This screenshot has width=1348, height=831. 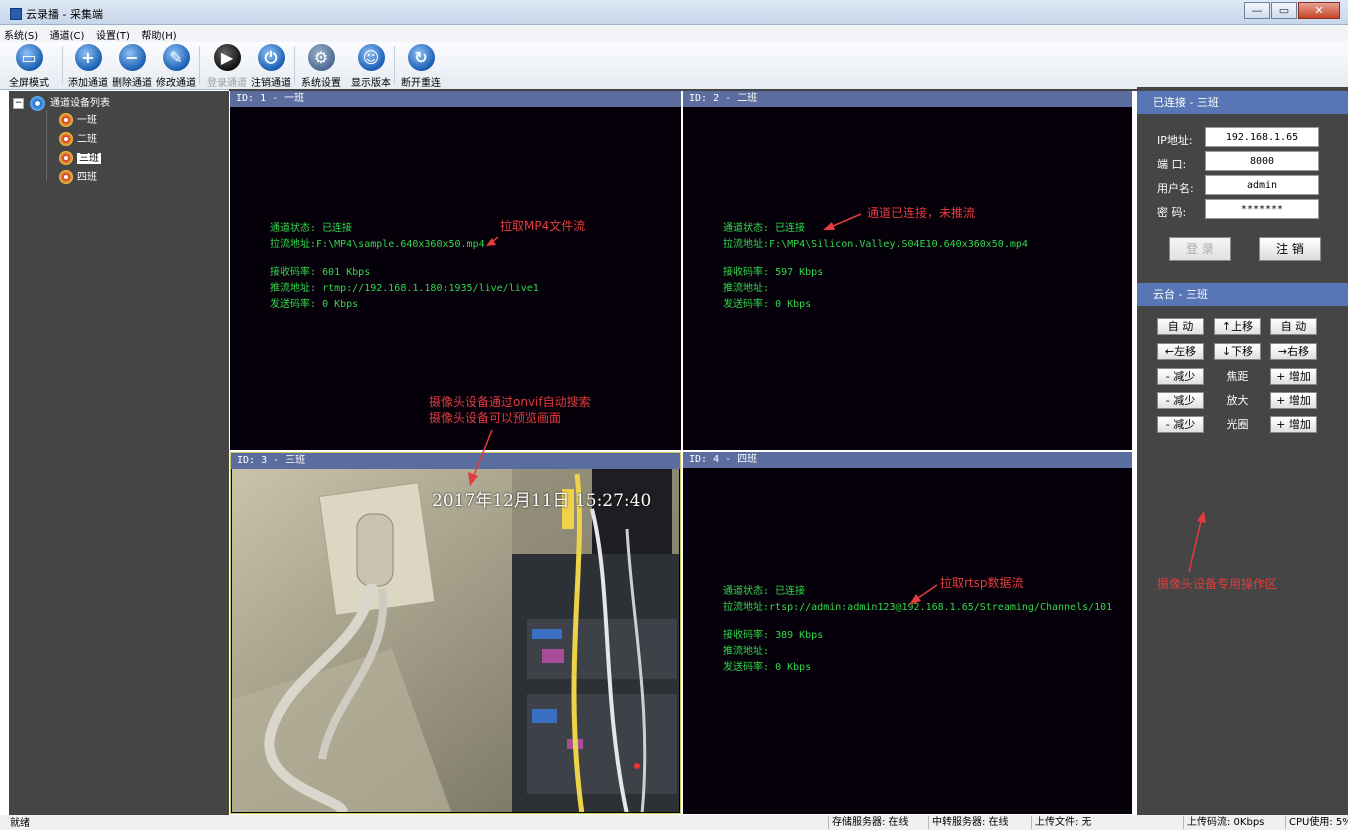 What do you see at coordinates (1237, 326) in the screenshot?
I see `ptz-up-button: ↑上移` at bounding box center [1237, 326].